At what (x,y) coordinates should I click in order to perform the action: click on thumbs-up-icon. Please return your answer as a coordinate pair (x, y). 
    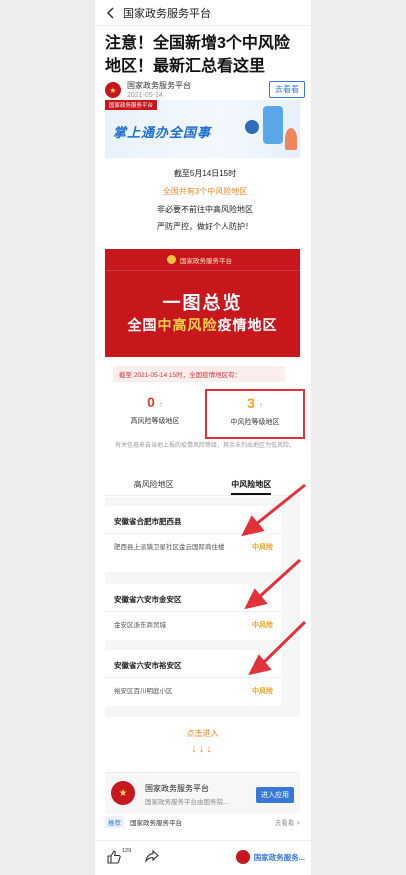
    Looking at the image, I should click on (114, 858).